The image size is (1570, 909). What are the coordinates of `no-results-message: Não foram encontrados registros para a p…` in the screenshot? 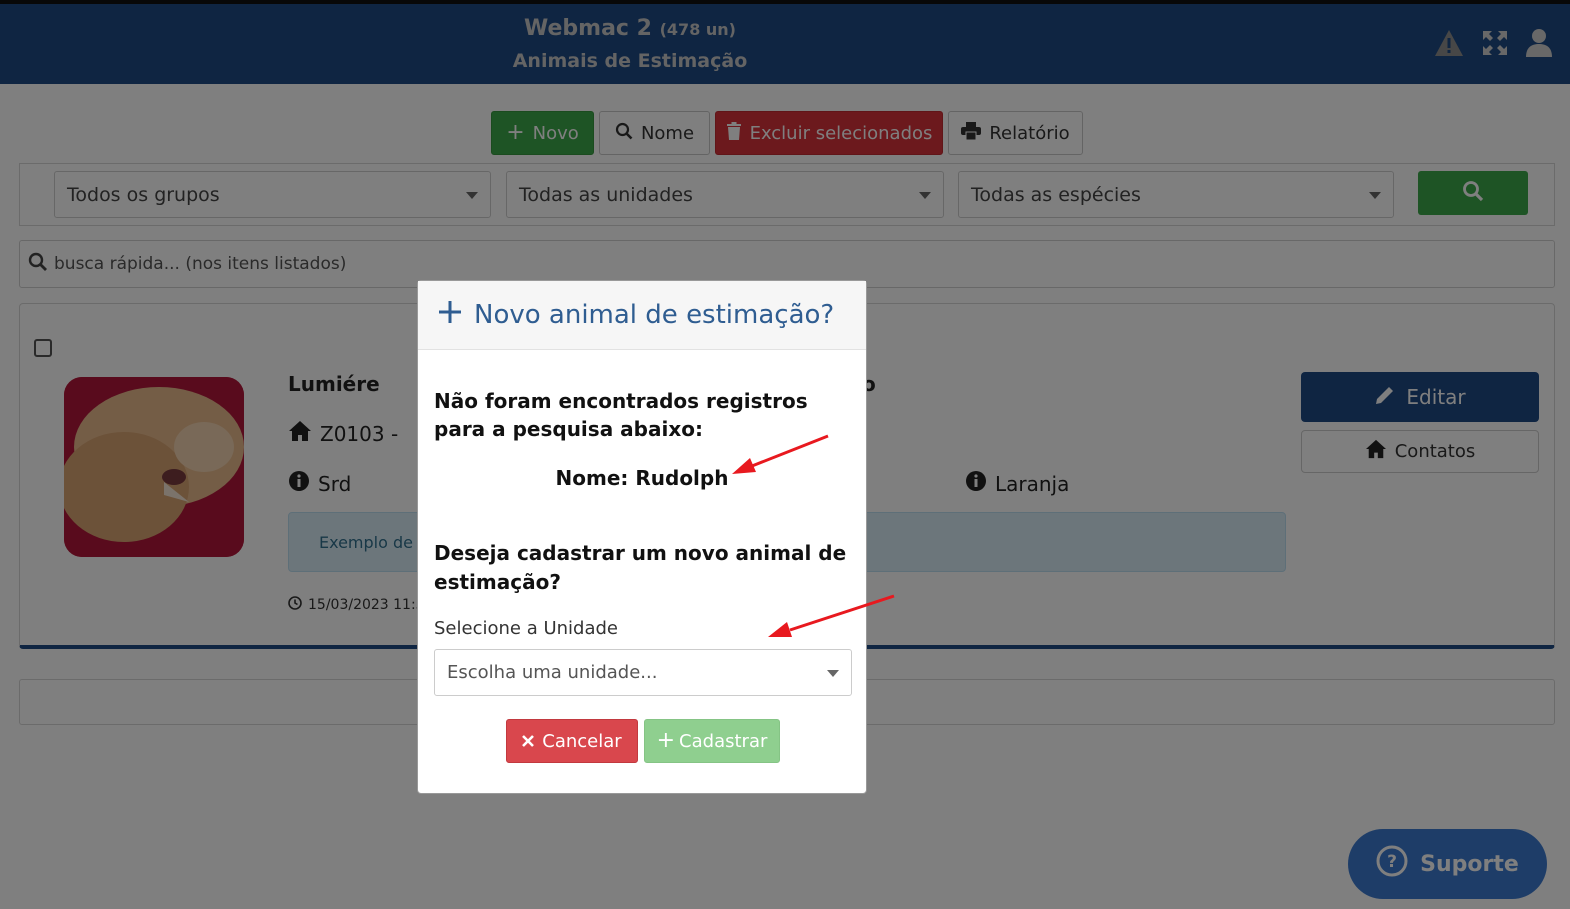 It's located at (621, 415).